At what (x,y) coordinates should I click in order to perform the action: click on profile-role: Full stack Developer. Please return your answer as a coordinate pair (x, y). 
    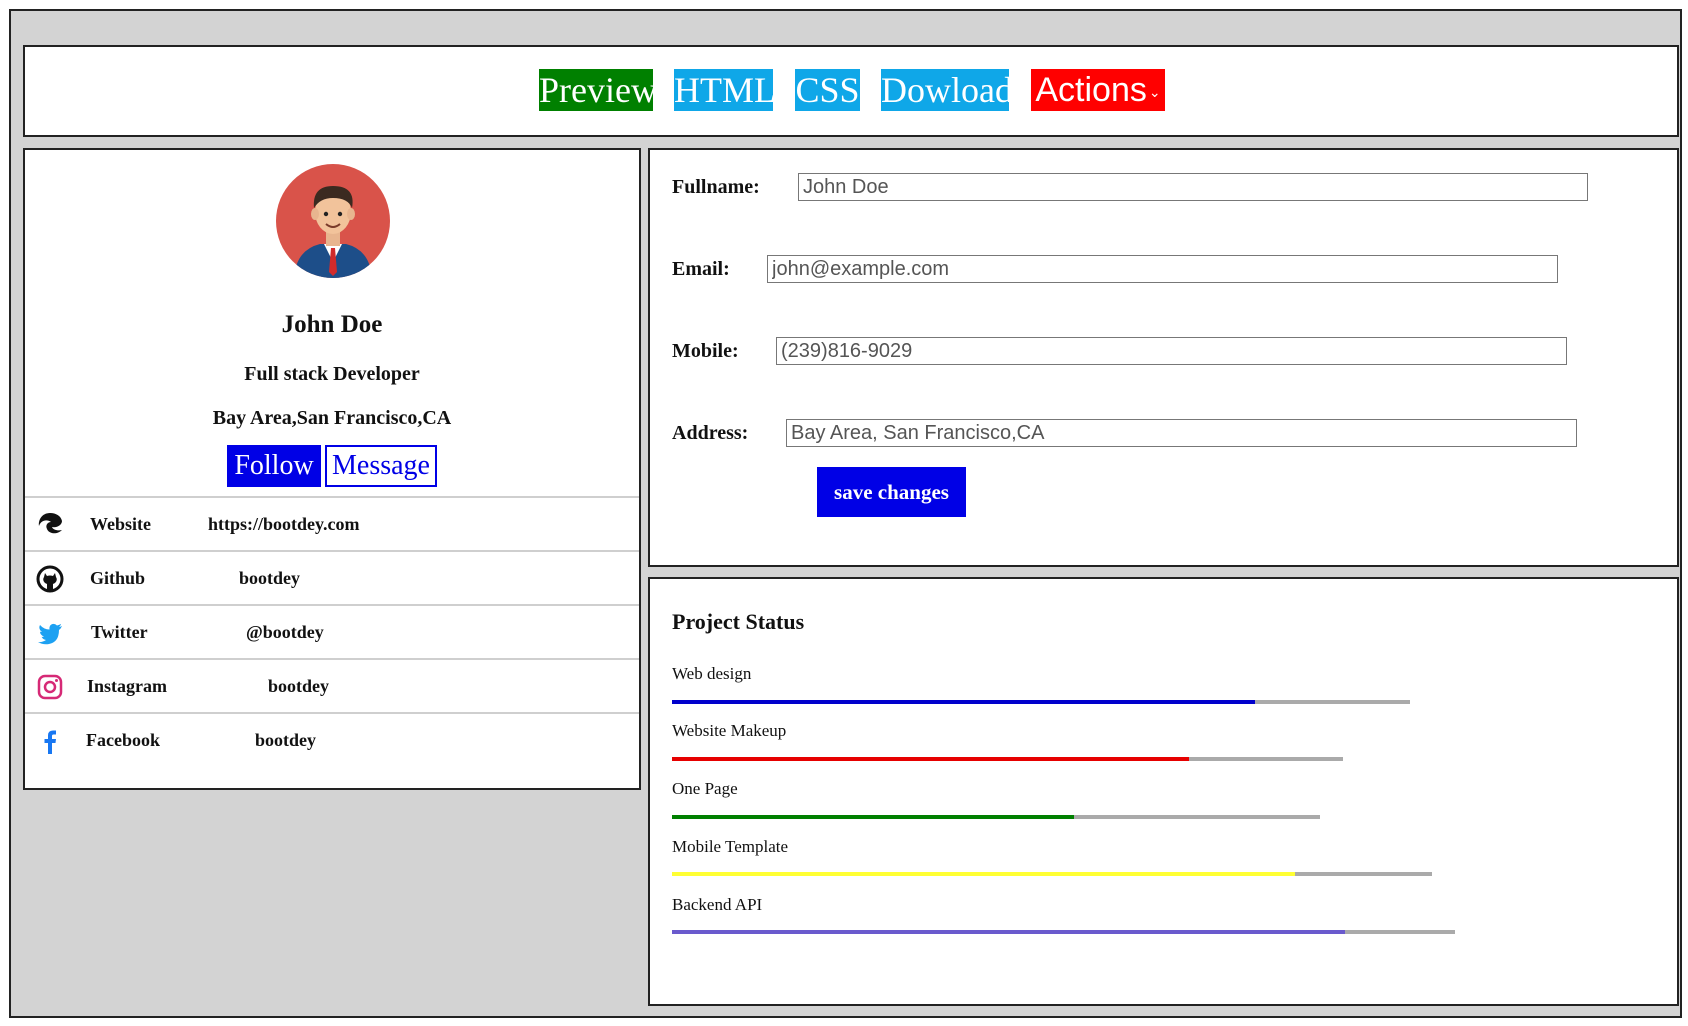
    Looking at the image, I should click on (332, 374).